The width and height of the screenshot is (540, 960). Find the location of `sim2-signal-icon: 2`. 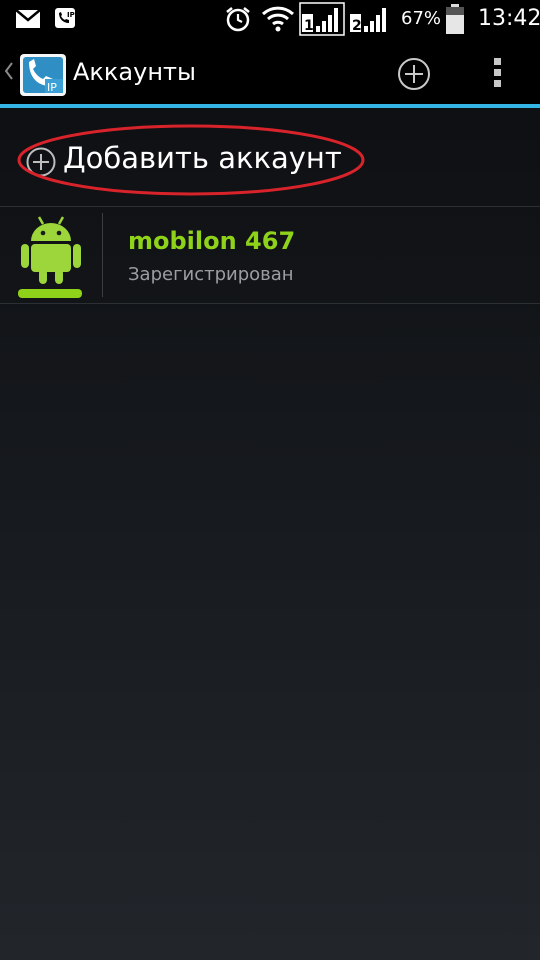

sim2-signal-icon: 2 is located at coordinates (371, 19).